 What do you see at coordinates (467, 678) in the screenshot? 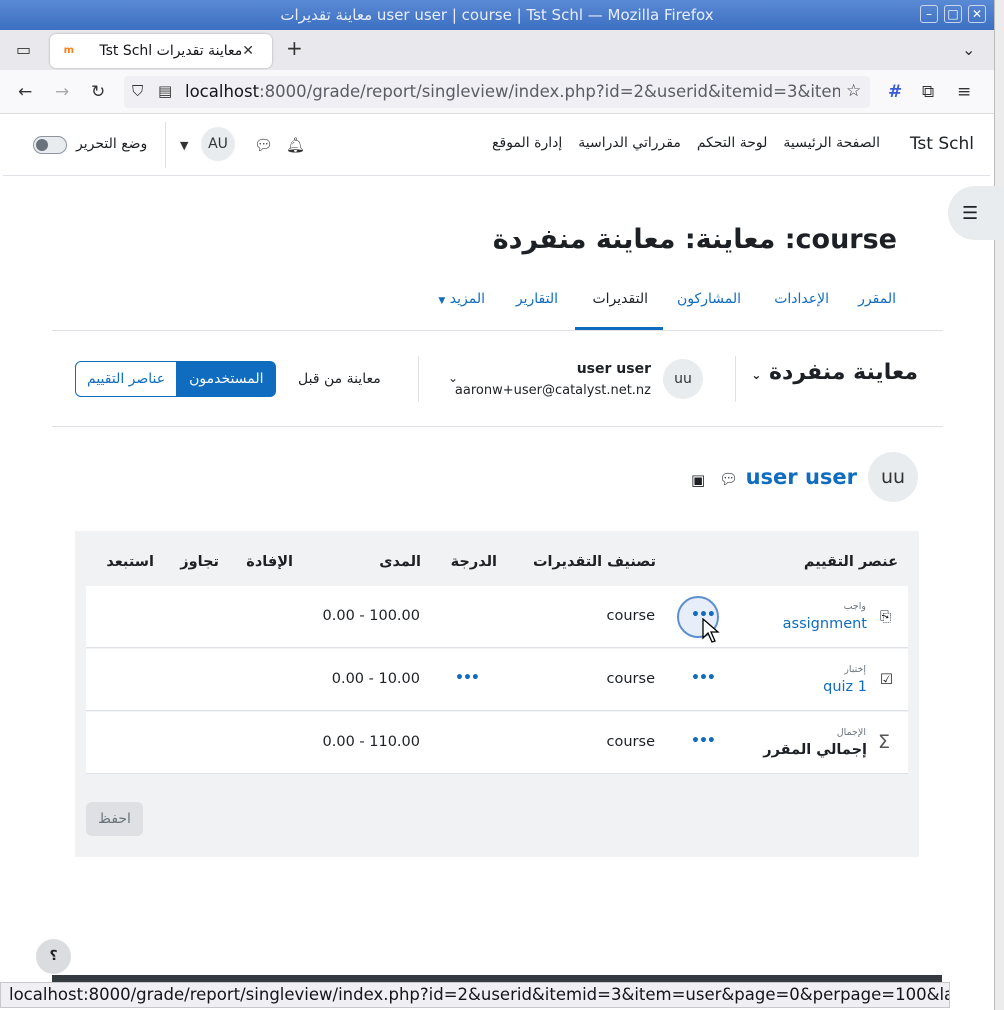
I see `grade-actions-icon: •••` at bounding box center [467, 678].